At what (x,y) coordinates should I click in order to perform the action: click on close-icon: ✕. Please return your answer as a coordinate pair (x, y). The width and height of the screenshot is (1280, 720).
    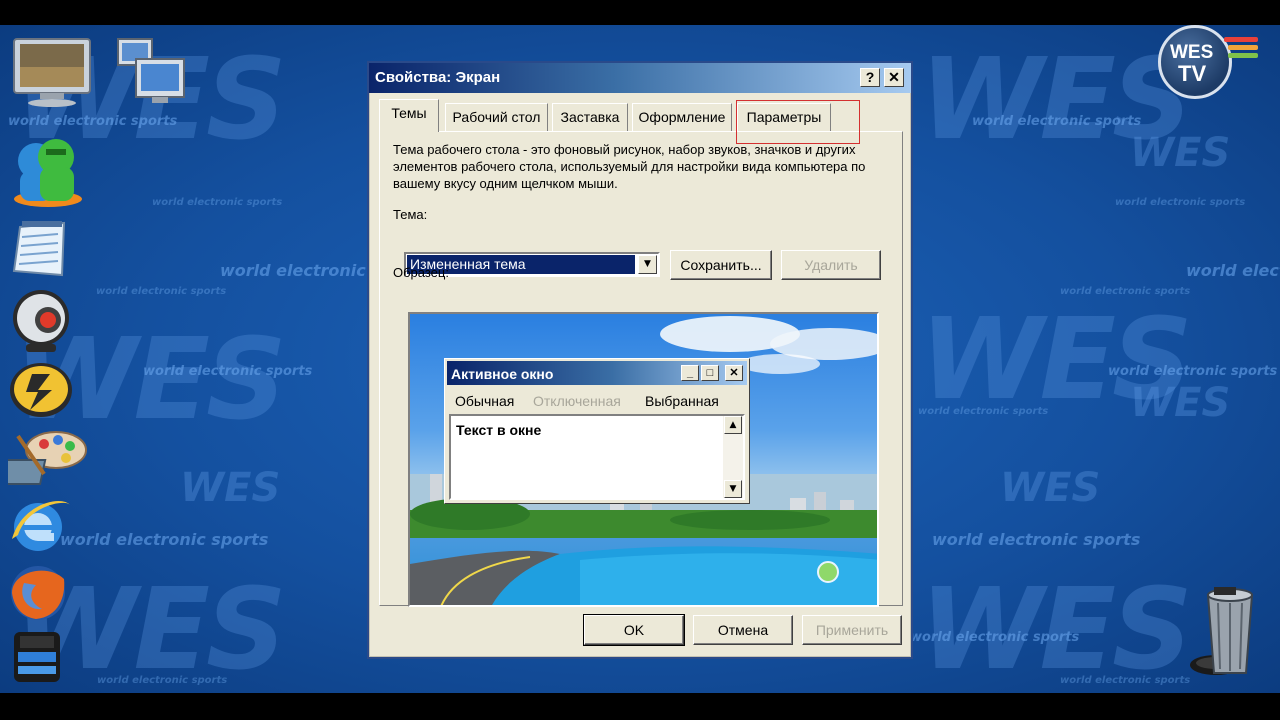
    Looking at the image, I should click on (734, 373).